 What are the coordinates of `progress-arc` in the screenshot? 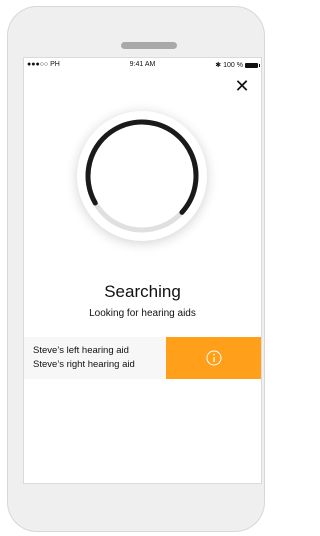 It's located at (142, 176).